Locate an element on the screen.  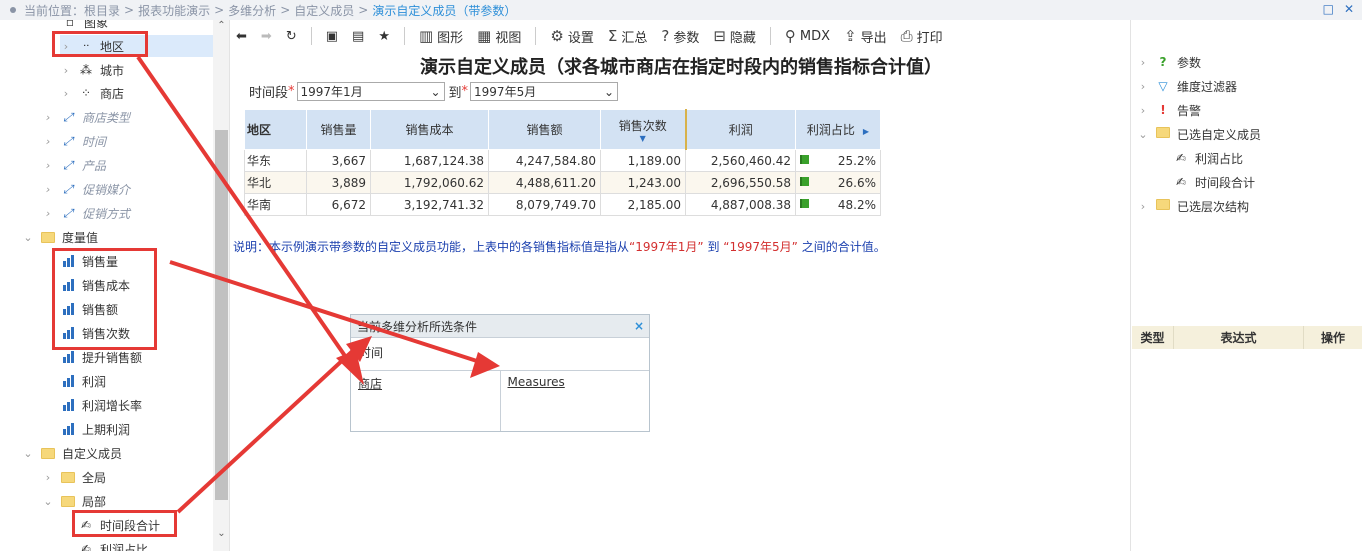
back-icon: ⬅ is located at coordinates (241, 36).